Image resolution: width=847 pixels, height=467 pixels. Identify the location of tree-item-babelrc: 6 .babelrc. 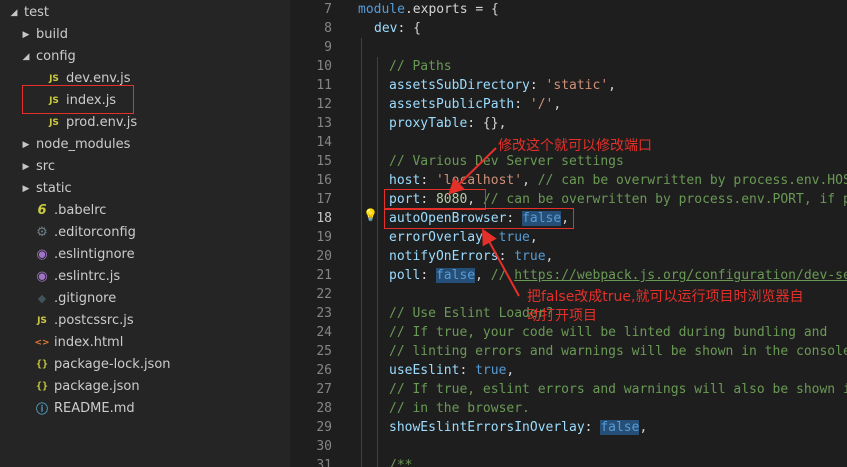
(145, 211).